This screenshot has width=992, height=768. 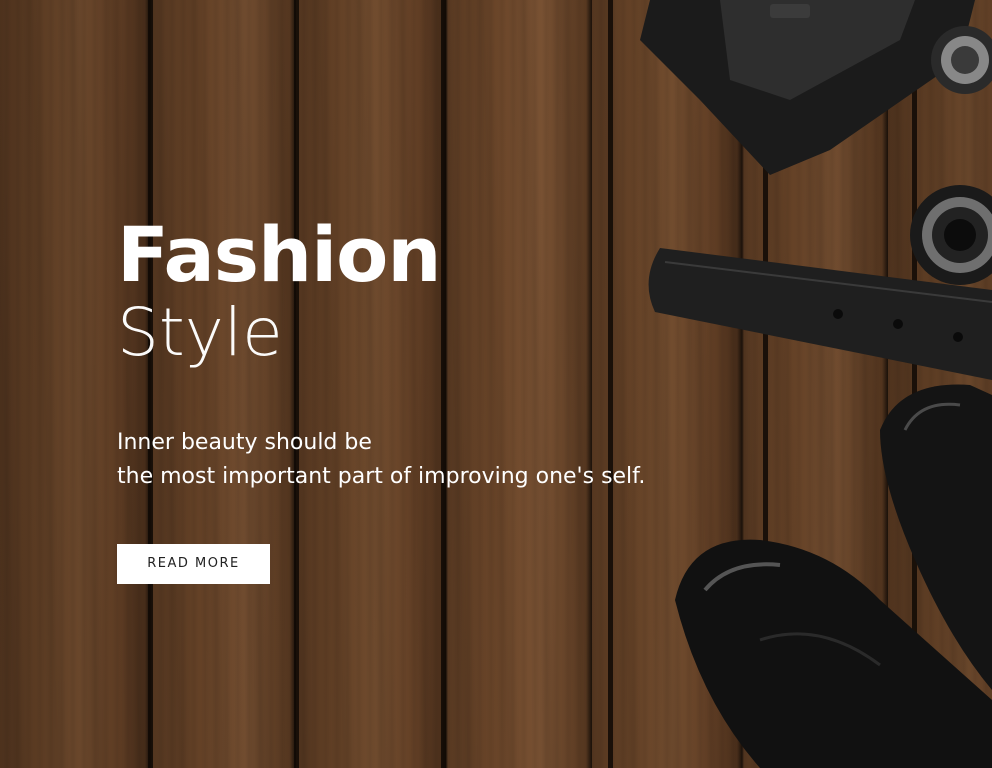 What do you see at coordinates (200, 332) in the screenshot?
I see `hero-subtitle: Style` at bounding box center [200, 332].